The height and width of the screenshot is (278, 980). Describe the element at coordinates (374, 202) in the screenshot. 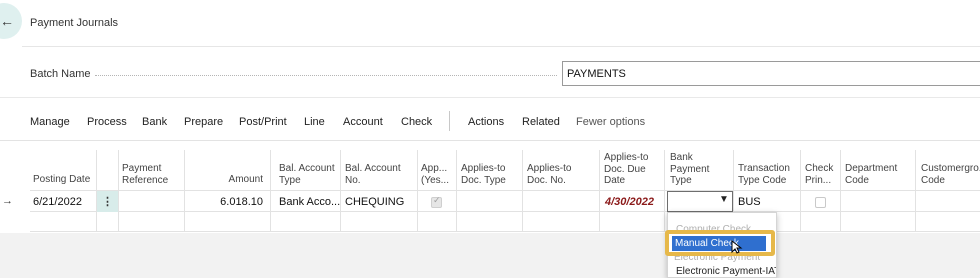

I see `cell-bal-account-no: CHEQUING` at that location.